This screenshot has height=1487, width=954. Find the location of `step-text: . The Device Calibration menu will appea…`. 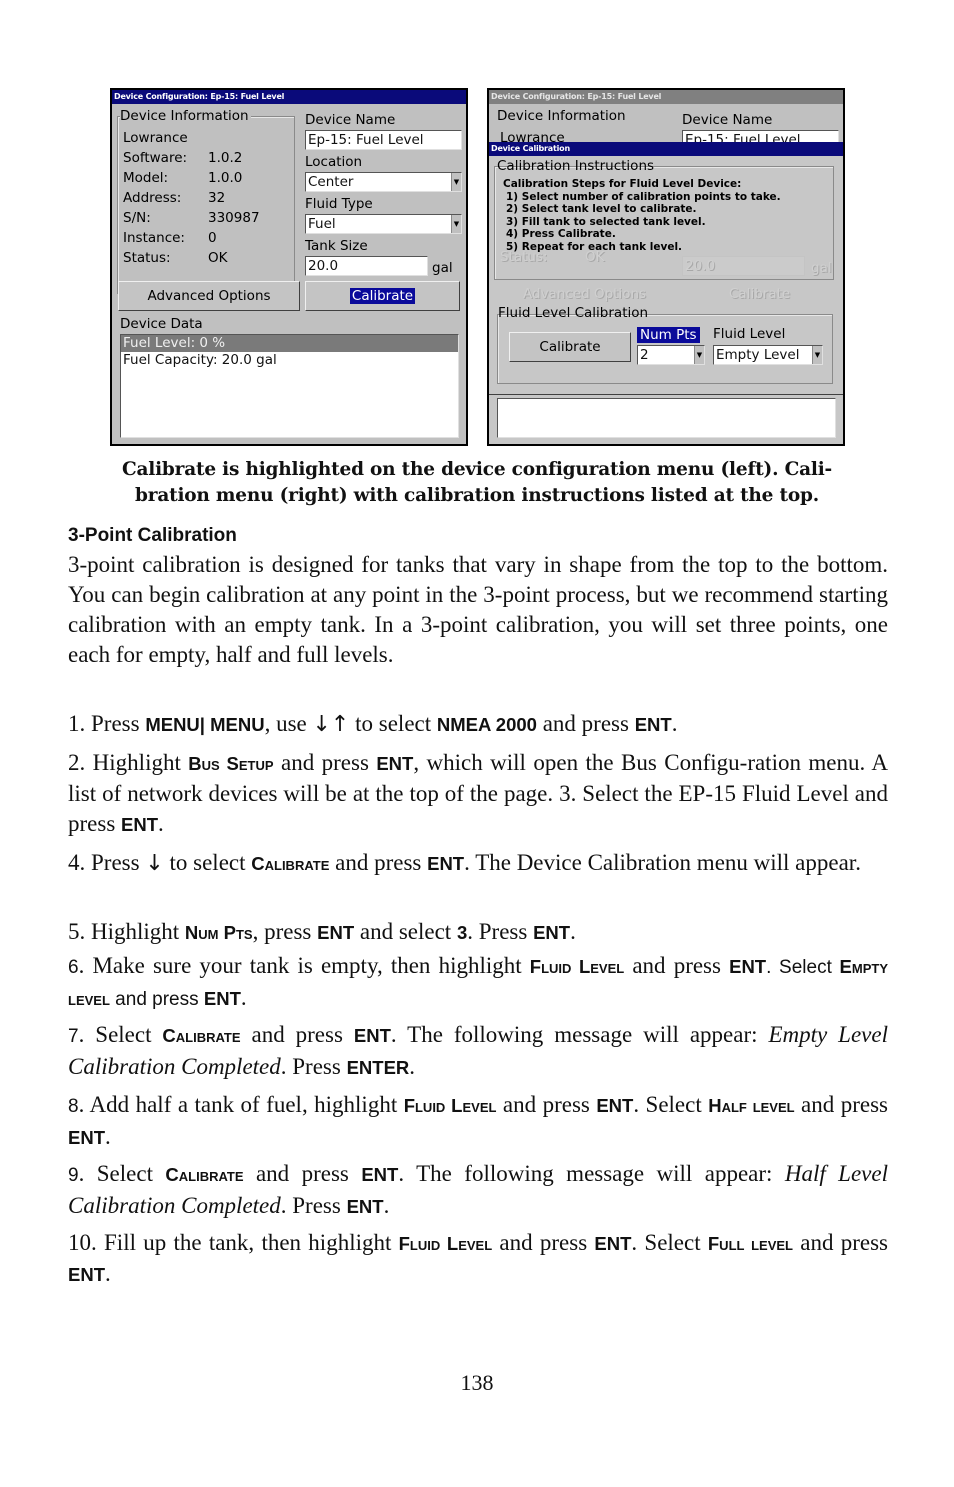

step-text: . The Device Calibration menu will appea… is located at coordinates (662, 862).